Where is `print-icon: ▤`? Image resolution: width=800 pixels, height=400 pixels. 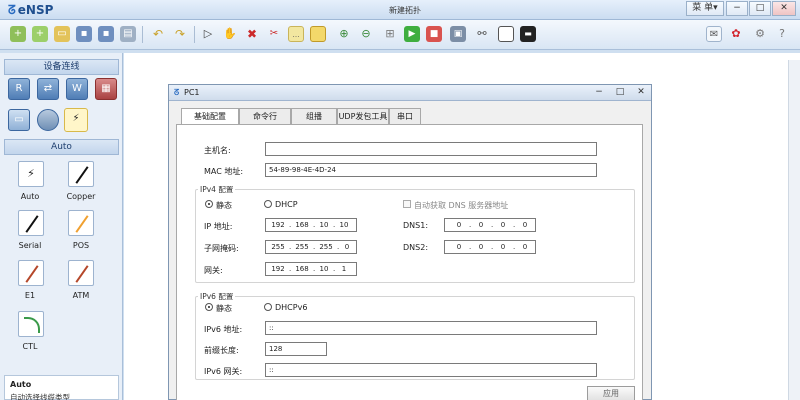
print-icon: ▤ is located at coordinates (128, 34).